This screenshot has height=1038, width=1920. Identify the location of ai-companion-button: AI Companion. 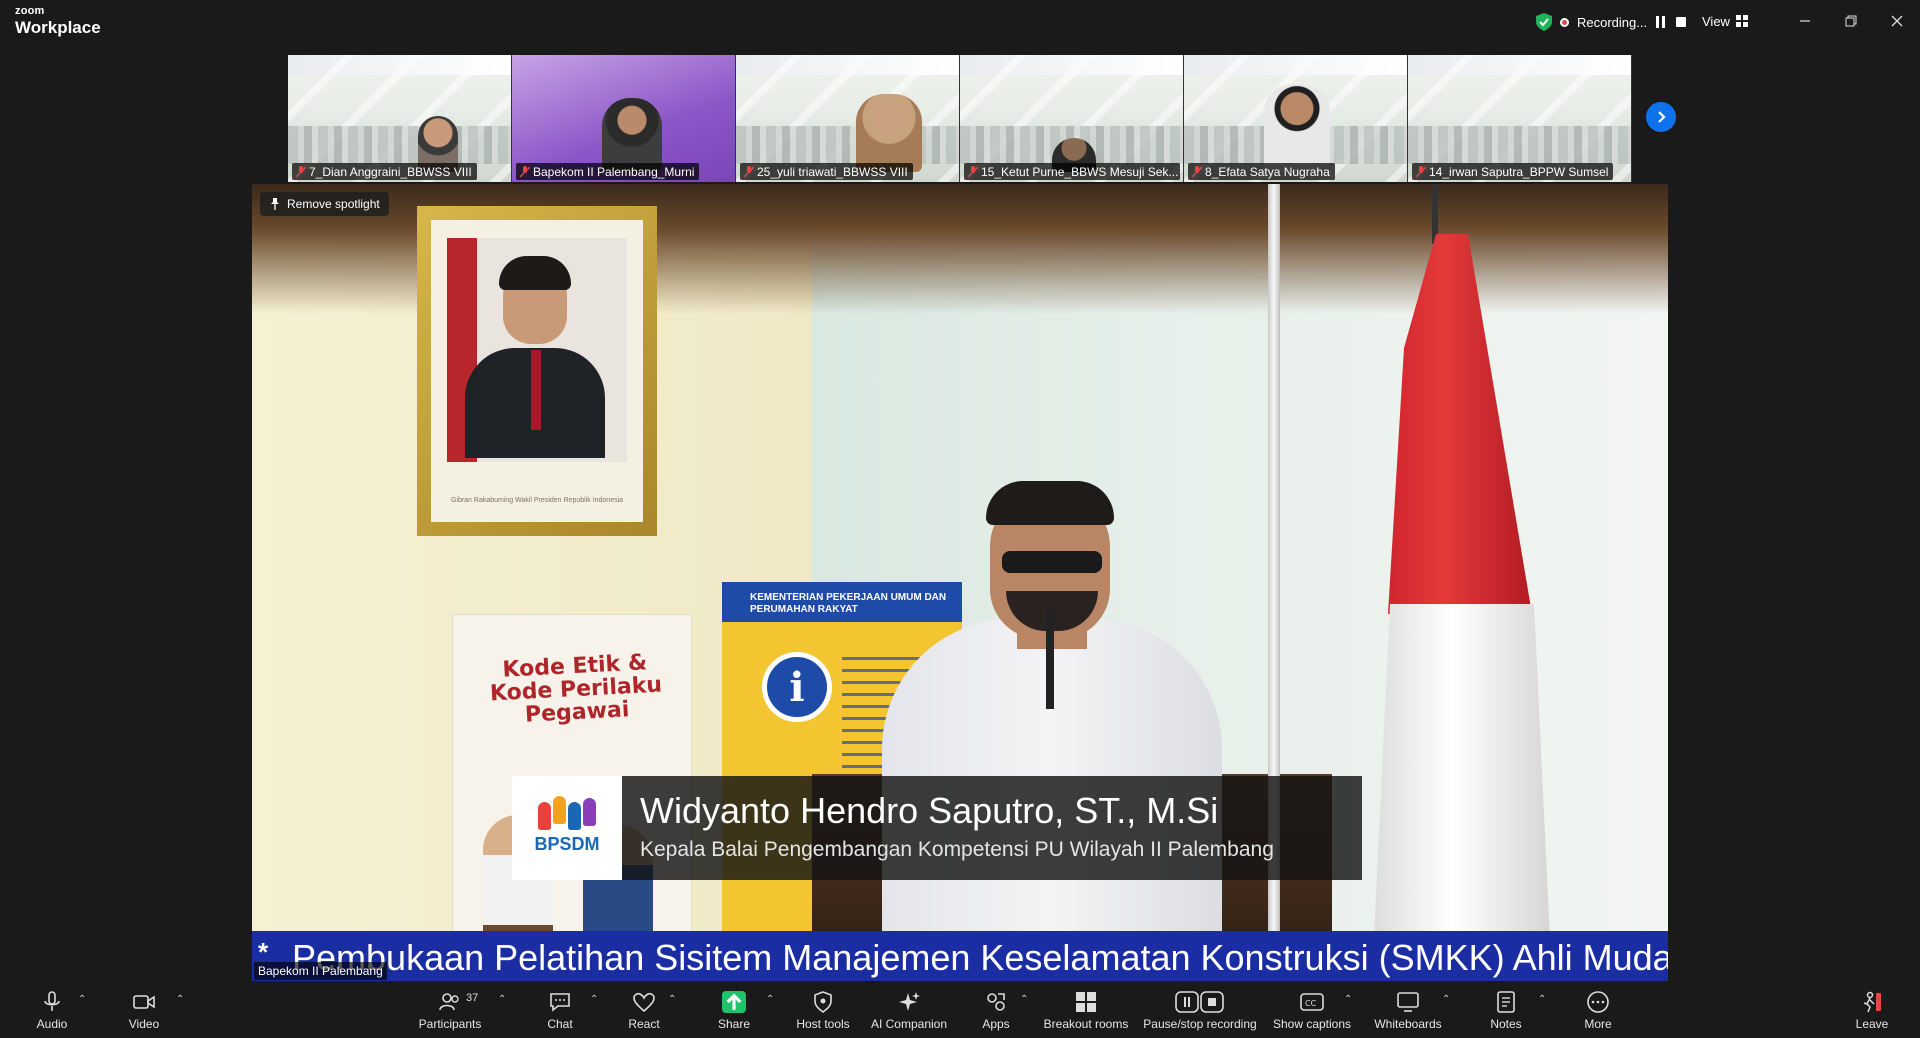
(909, 1011).